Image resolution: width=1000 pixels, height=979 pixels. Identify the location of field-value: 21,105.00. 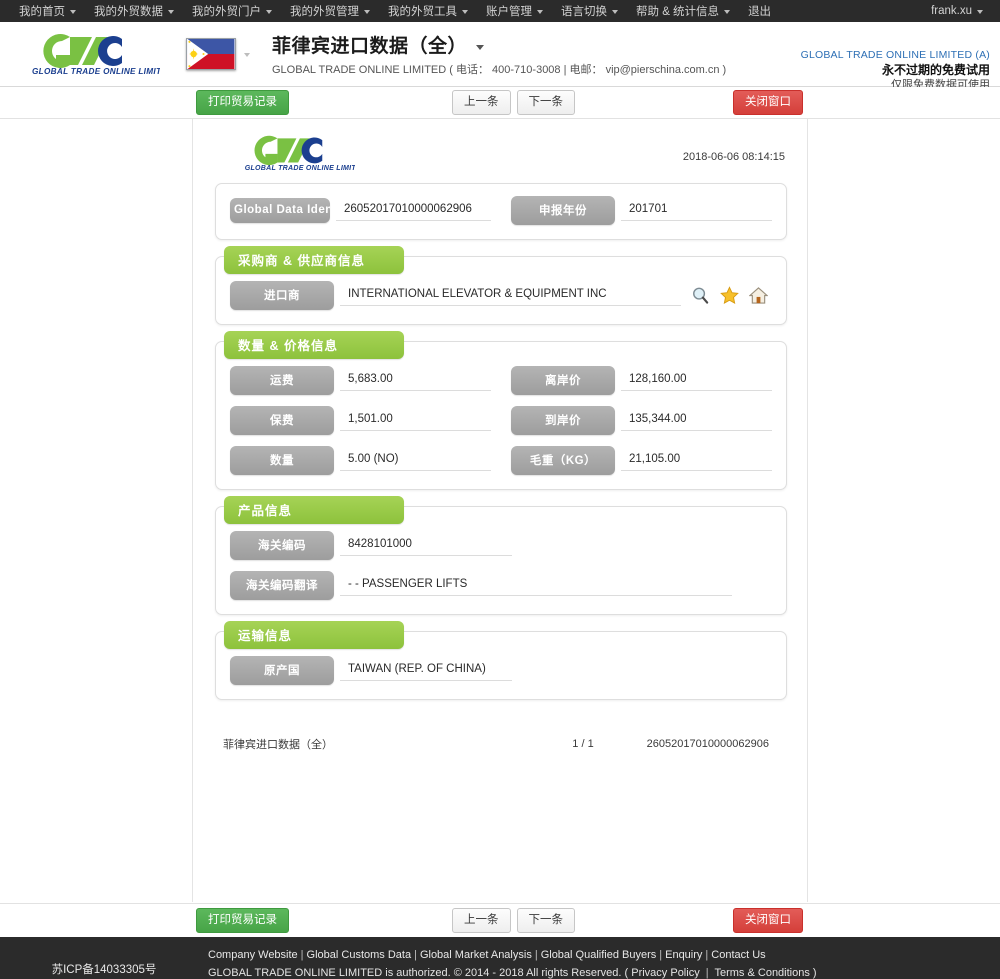
(696, 460).